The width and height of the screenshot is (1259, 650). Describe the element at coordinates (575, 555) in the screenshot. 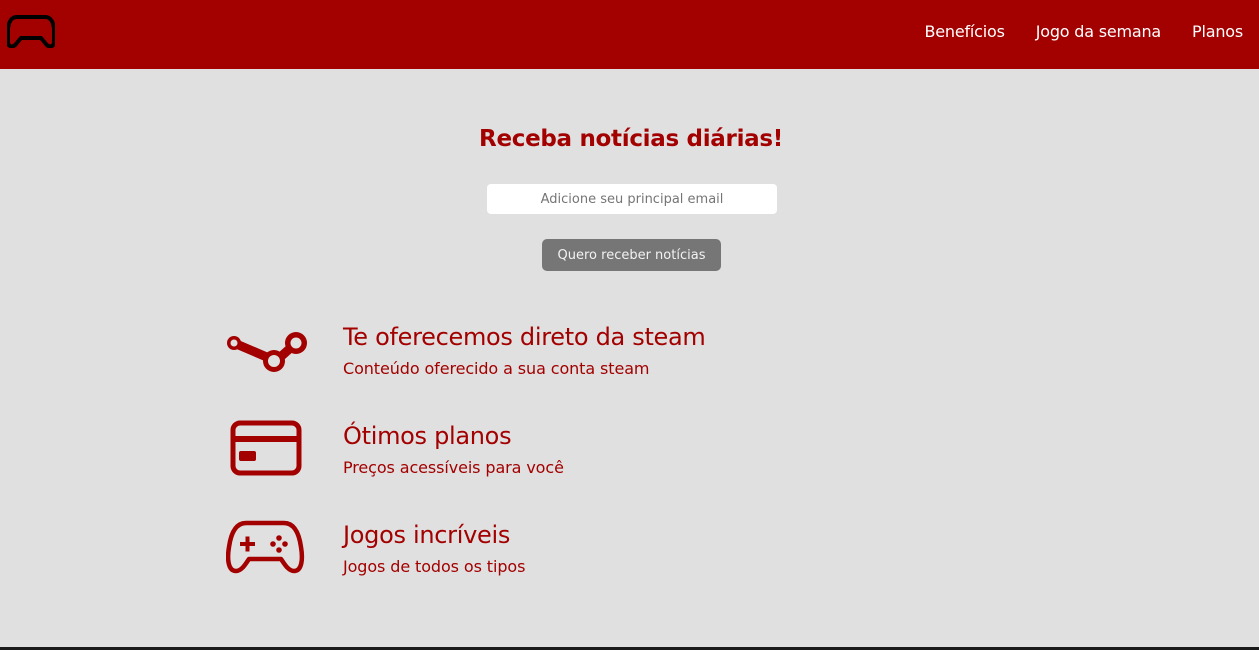

I see `feature-item-games: Jogos incríveis Jogos de todos os tipos` at that location.